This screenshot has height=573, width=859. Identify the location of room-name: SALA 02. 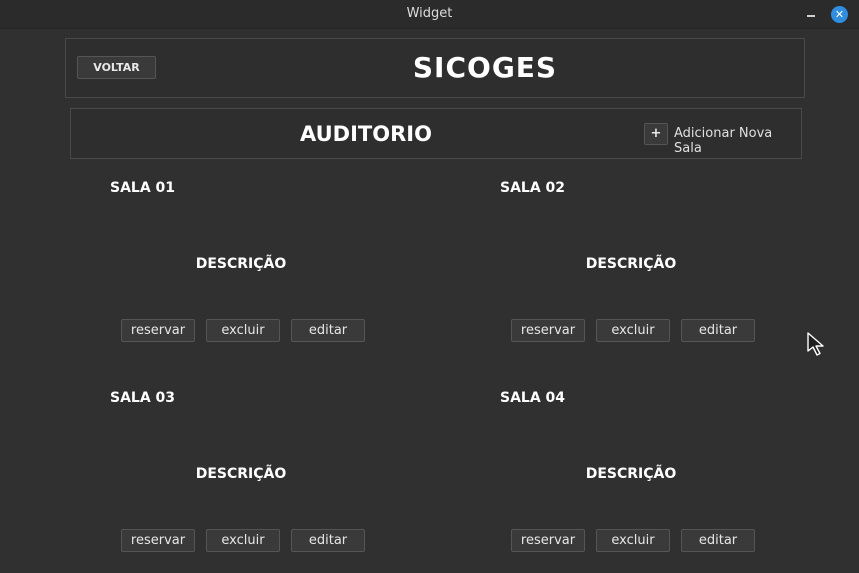
(533, 188).